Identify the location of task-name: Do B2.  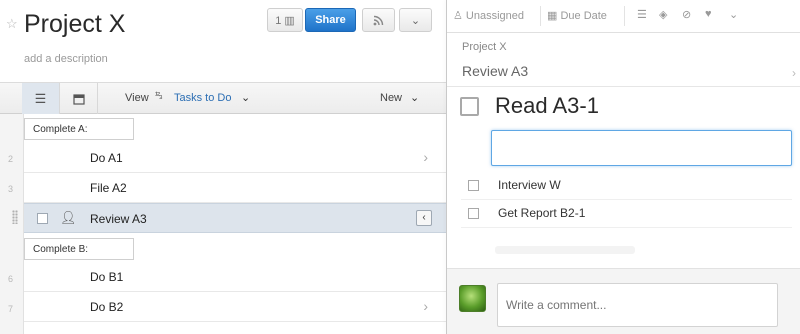
(106, 307).